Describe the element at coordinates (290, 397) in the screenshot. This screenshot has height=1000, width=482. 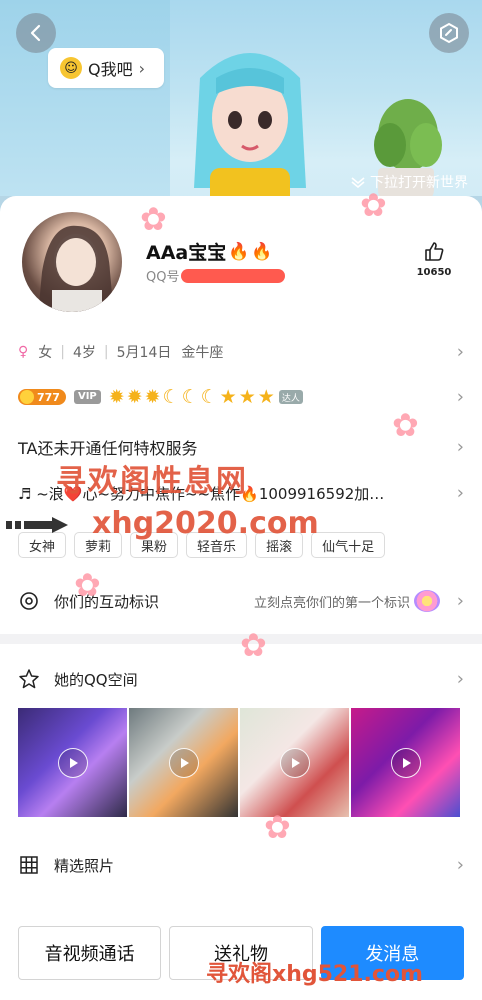
I see `expert-badge: 达人` at that location.